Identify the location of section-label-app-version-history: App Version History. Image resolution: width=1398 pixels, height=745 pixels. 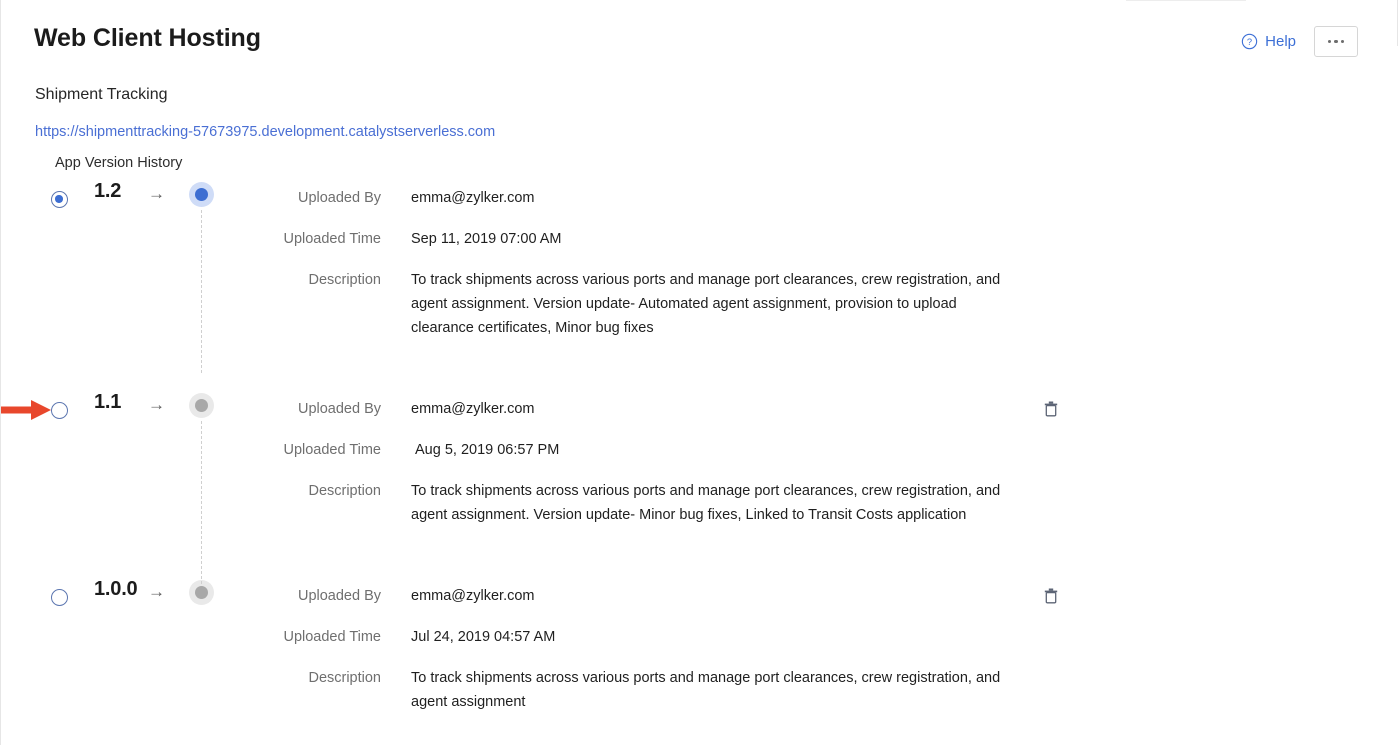
(119, 163).